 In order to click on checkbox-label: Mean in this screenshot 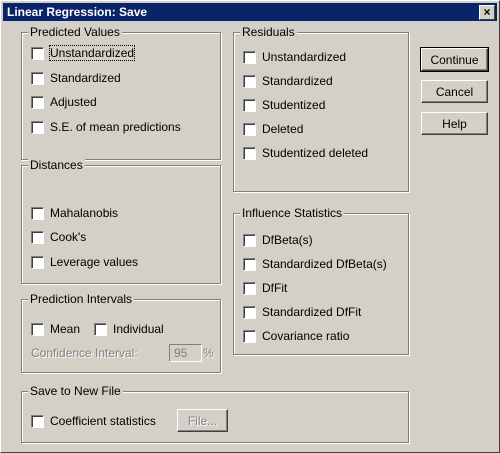, I will do `click(65, 329)`.